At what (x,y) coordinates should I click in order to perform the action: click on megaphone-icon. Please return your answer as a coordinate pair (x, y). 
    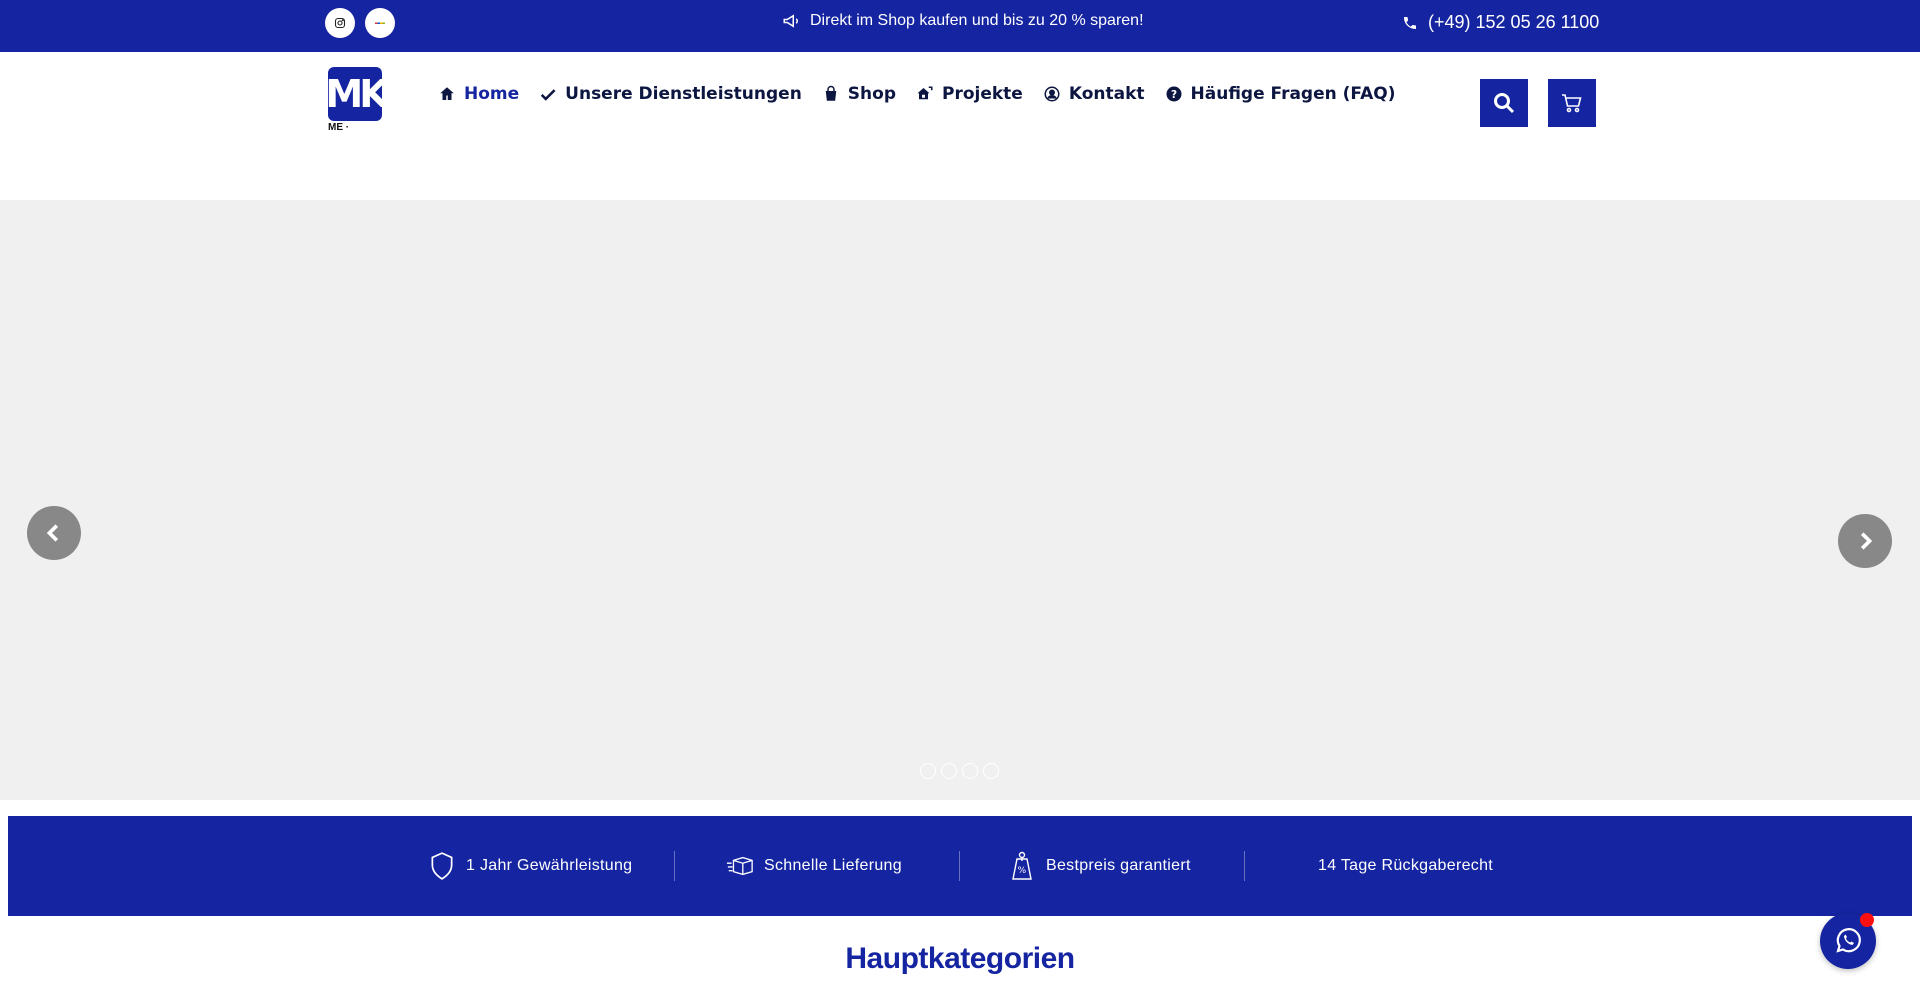
    Looking at the image, I should click on (790, 21).